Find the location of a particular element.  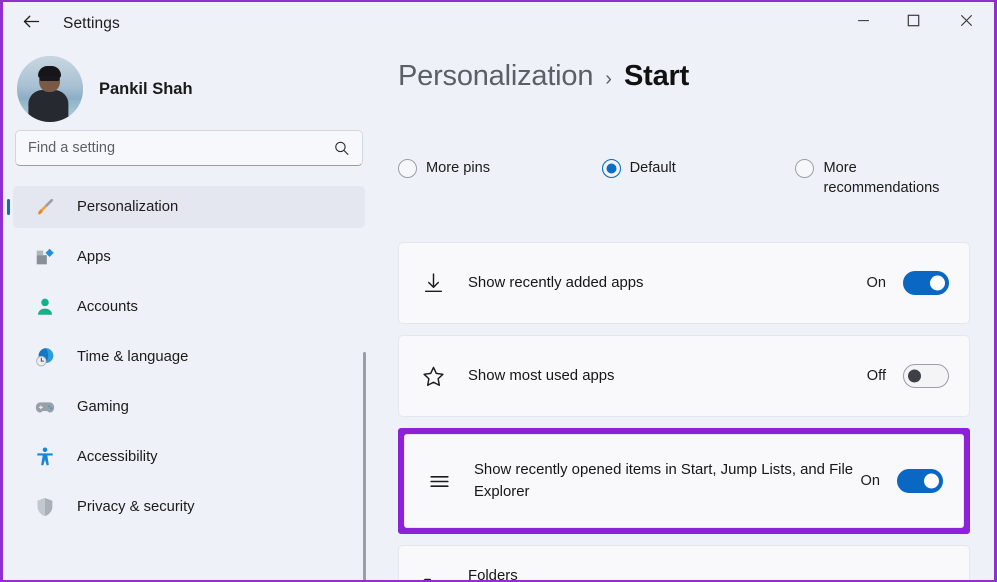

close-icon is located at coordinates (966, 23).